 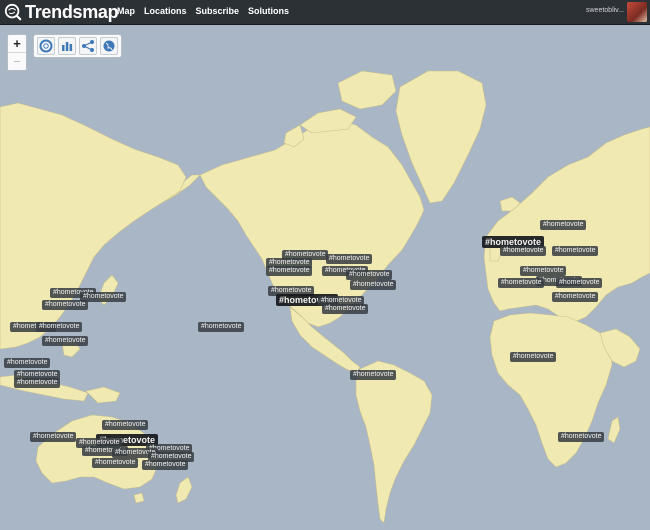 I want to click on zoom-control: + −, so click(x=17, y=52).